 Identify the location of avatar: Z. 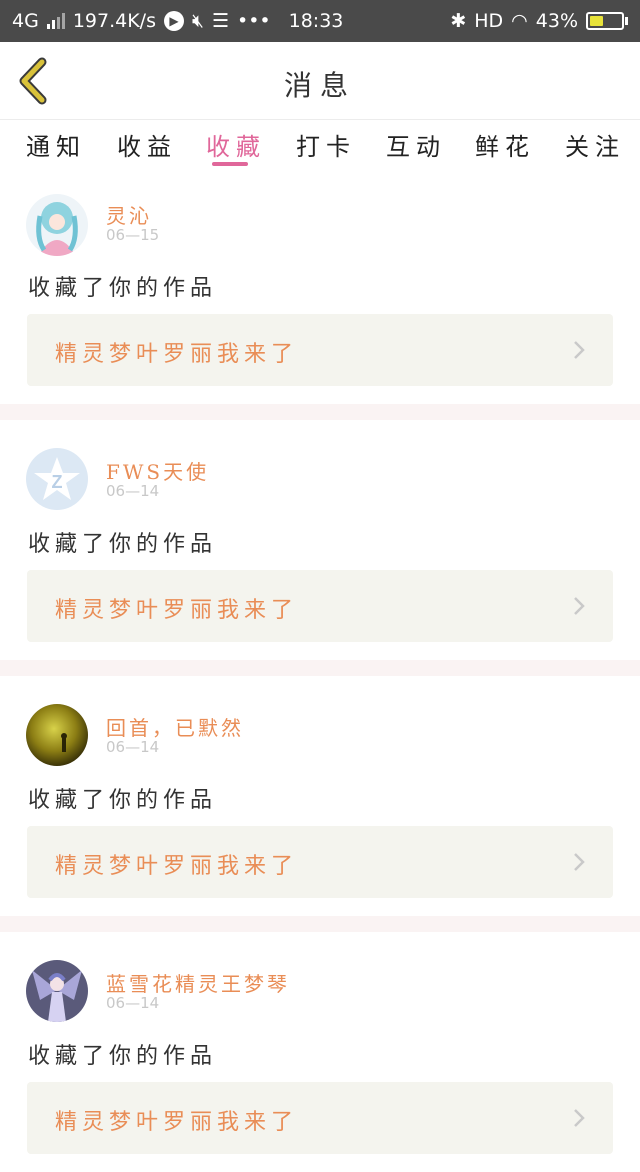
(57, 479).